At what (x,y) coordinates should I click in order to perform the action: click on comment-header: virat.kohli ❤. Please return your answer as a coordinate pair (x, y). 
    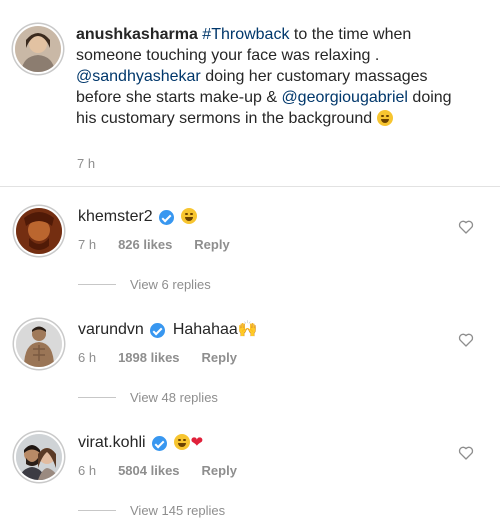
    Looking at the image, I should click on (140, 443).